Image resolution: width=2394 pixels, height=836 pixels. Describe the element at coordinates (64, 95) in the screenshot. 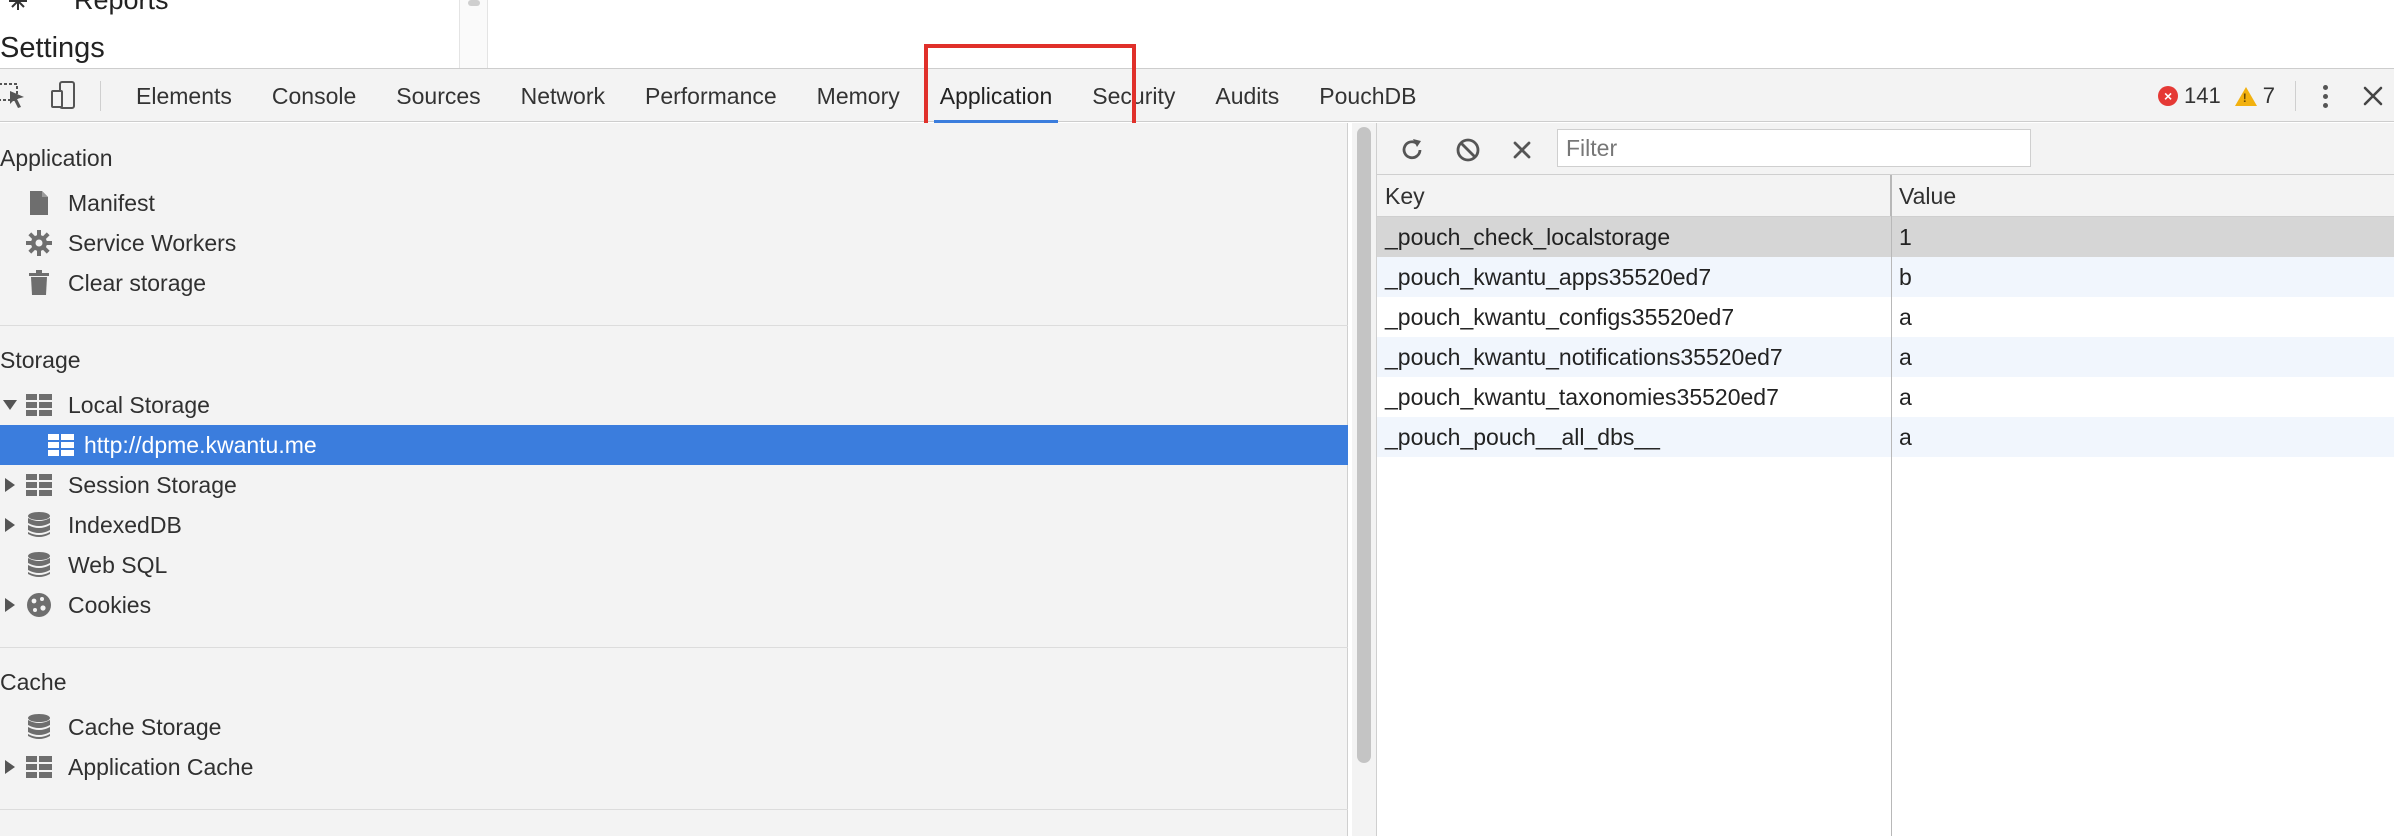

I see `device-toolbar-icon` at that location.